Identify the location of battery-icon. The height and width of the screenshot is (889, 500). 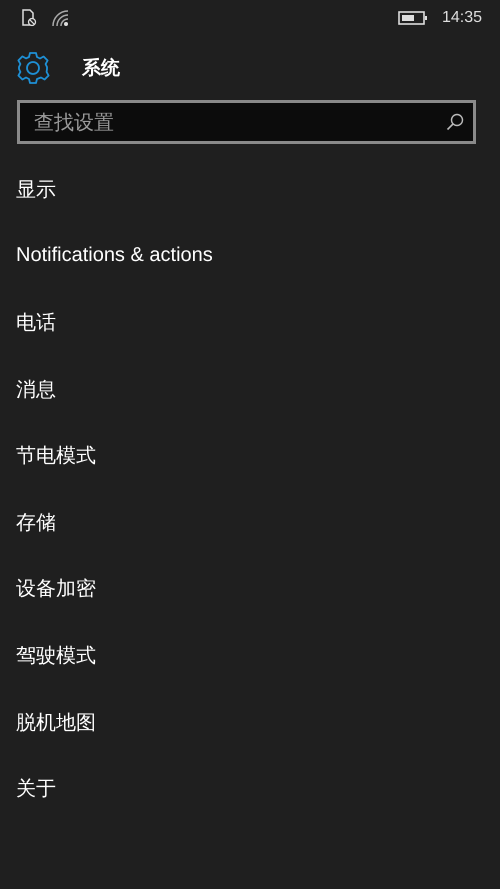
(413, 18).